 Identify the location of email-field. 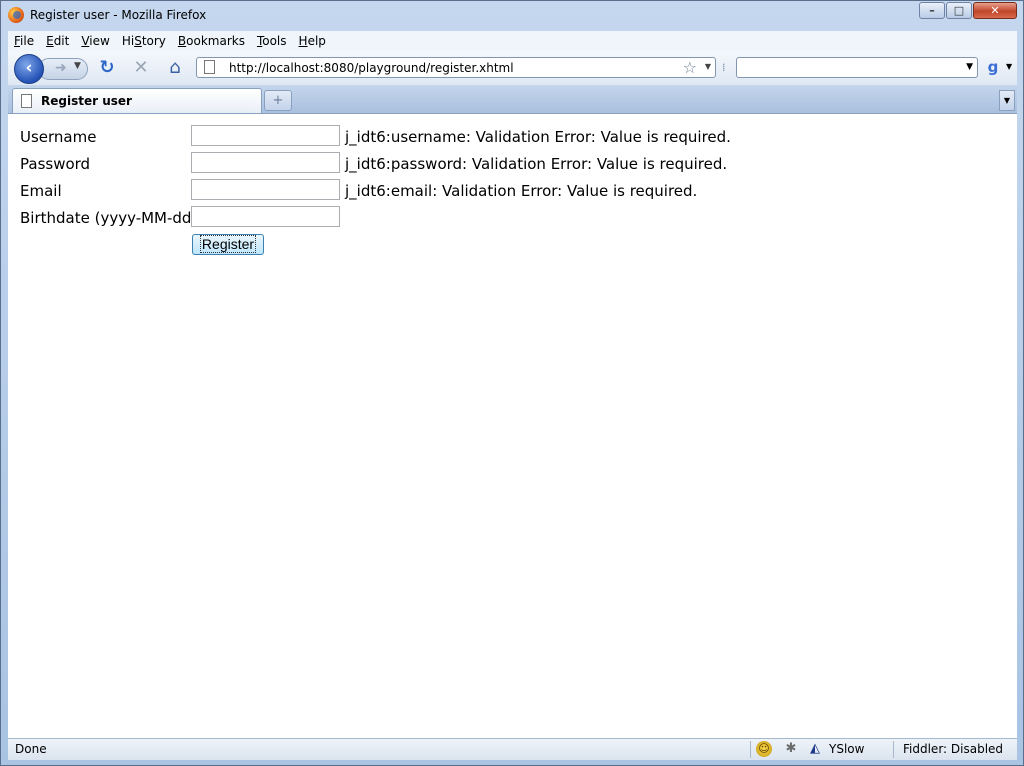
(265, 189).